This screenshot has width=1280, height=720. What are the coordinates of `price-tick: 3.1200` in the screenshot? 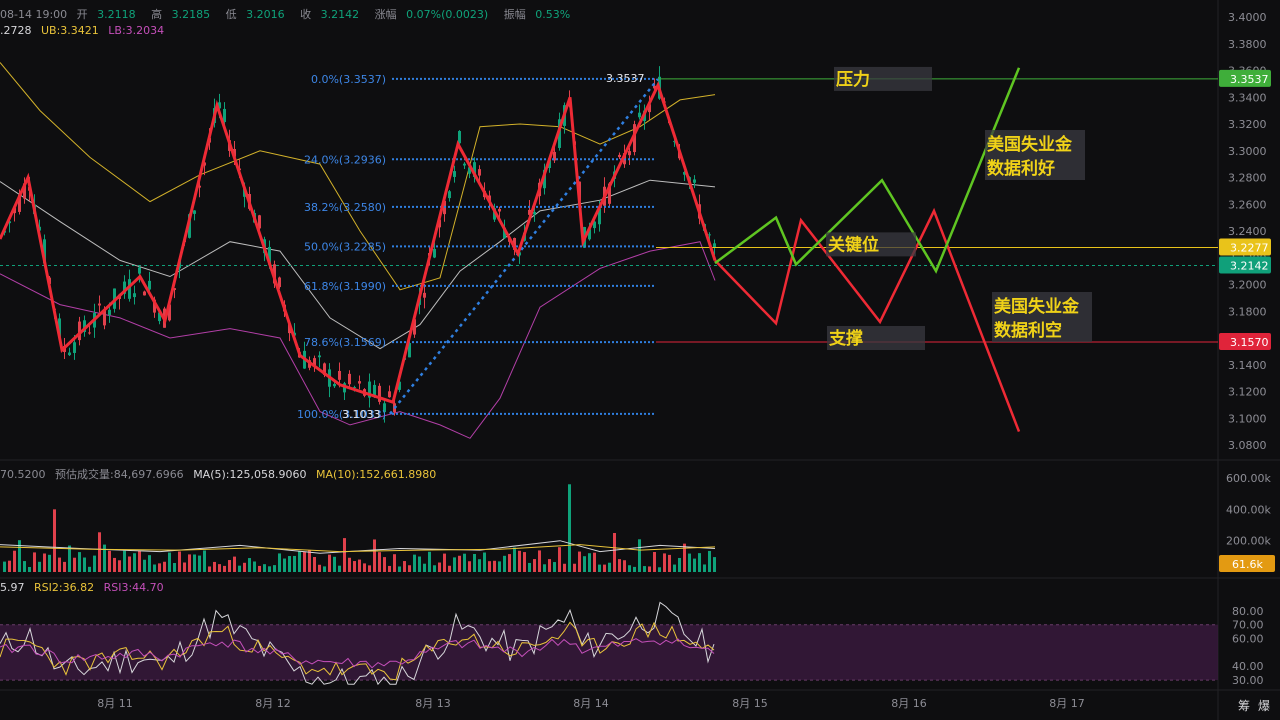 It's located at (1247, 392).